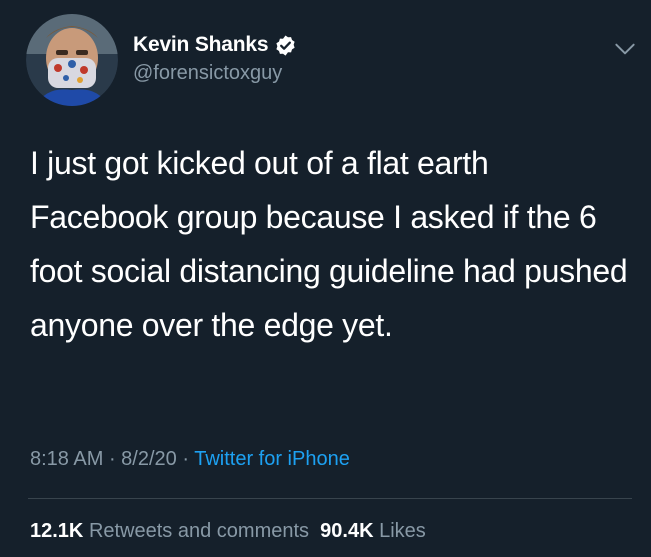  I want to click on display-name-row: Kevin Shanks, so click(215, 45).